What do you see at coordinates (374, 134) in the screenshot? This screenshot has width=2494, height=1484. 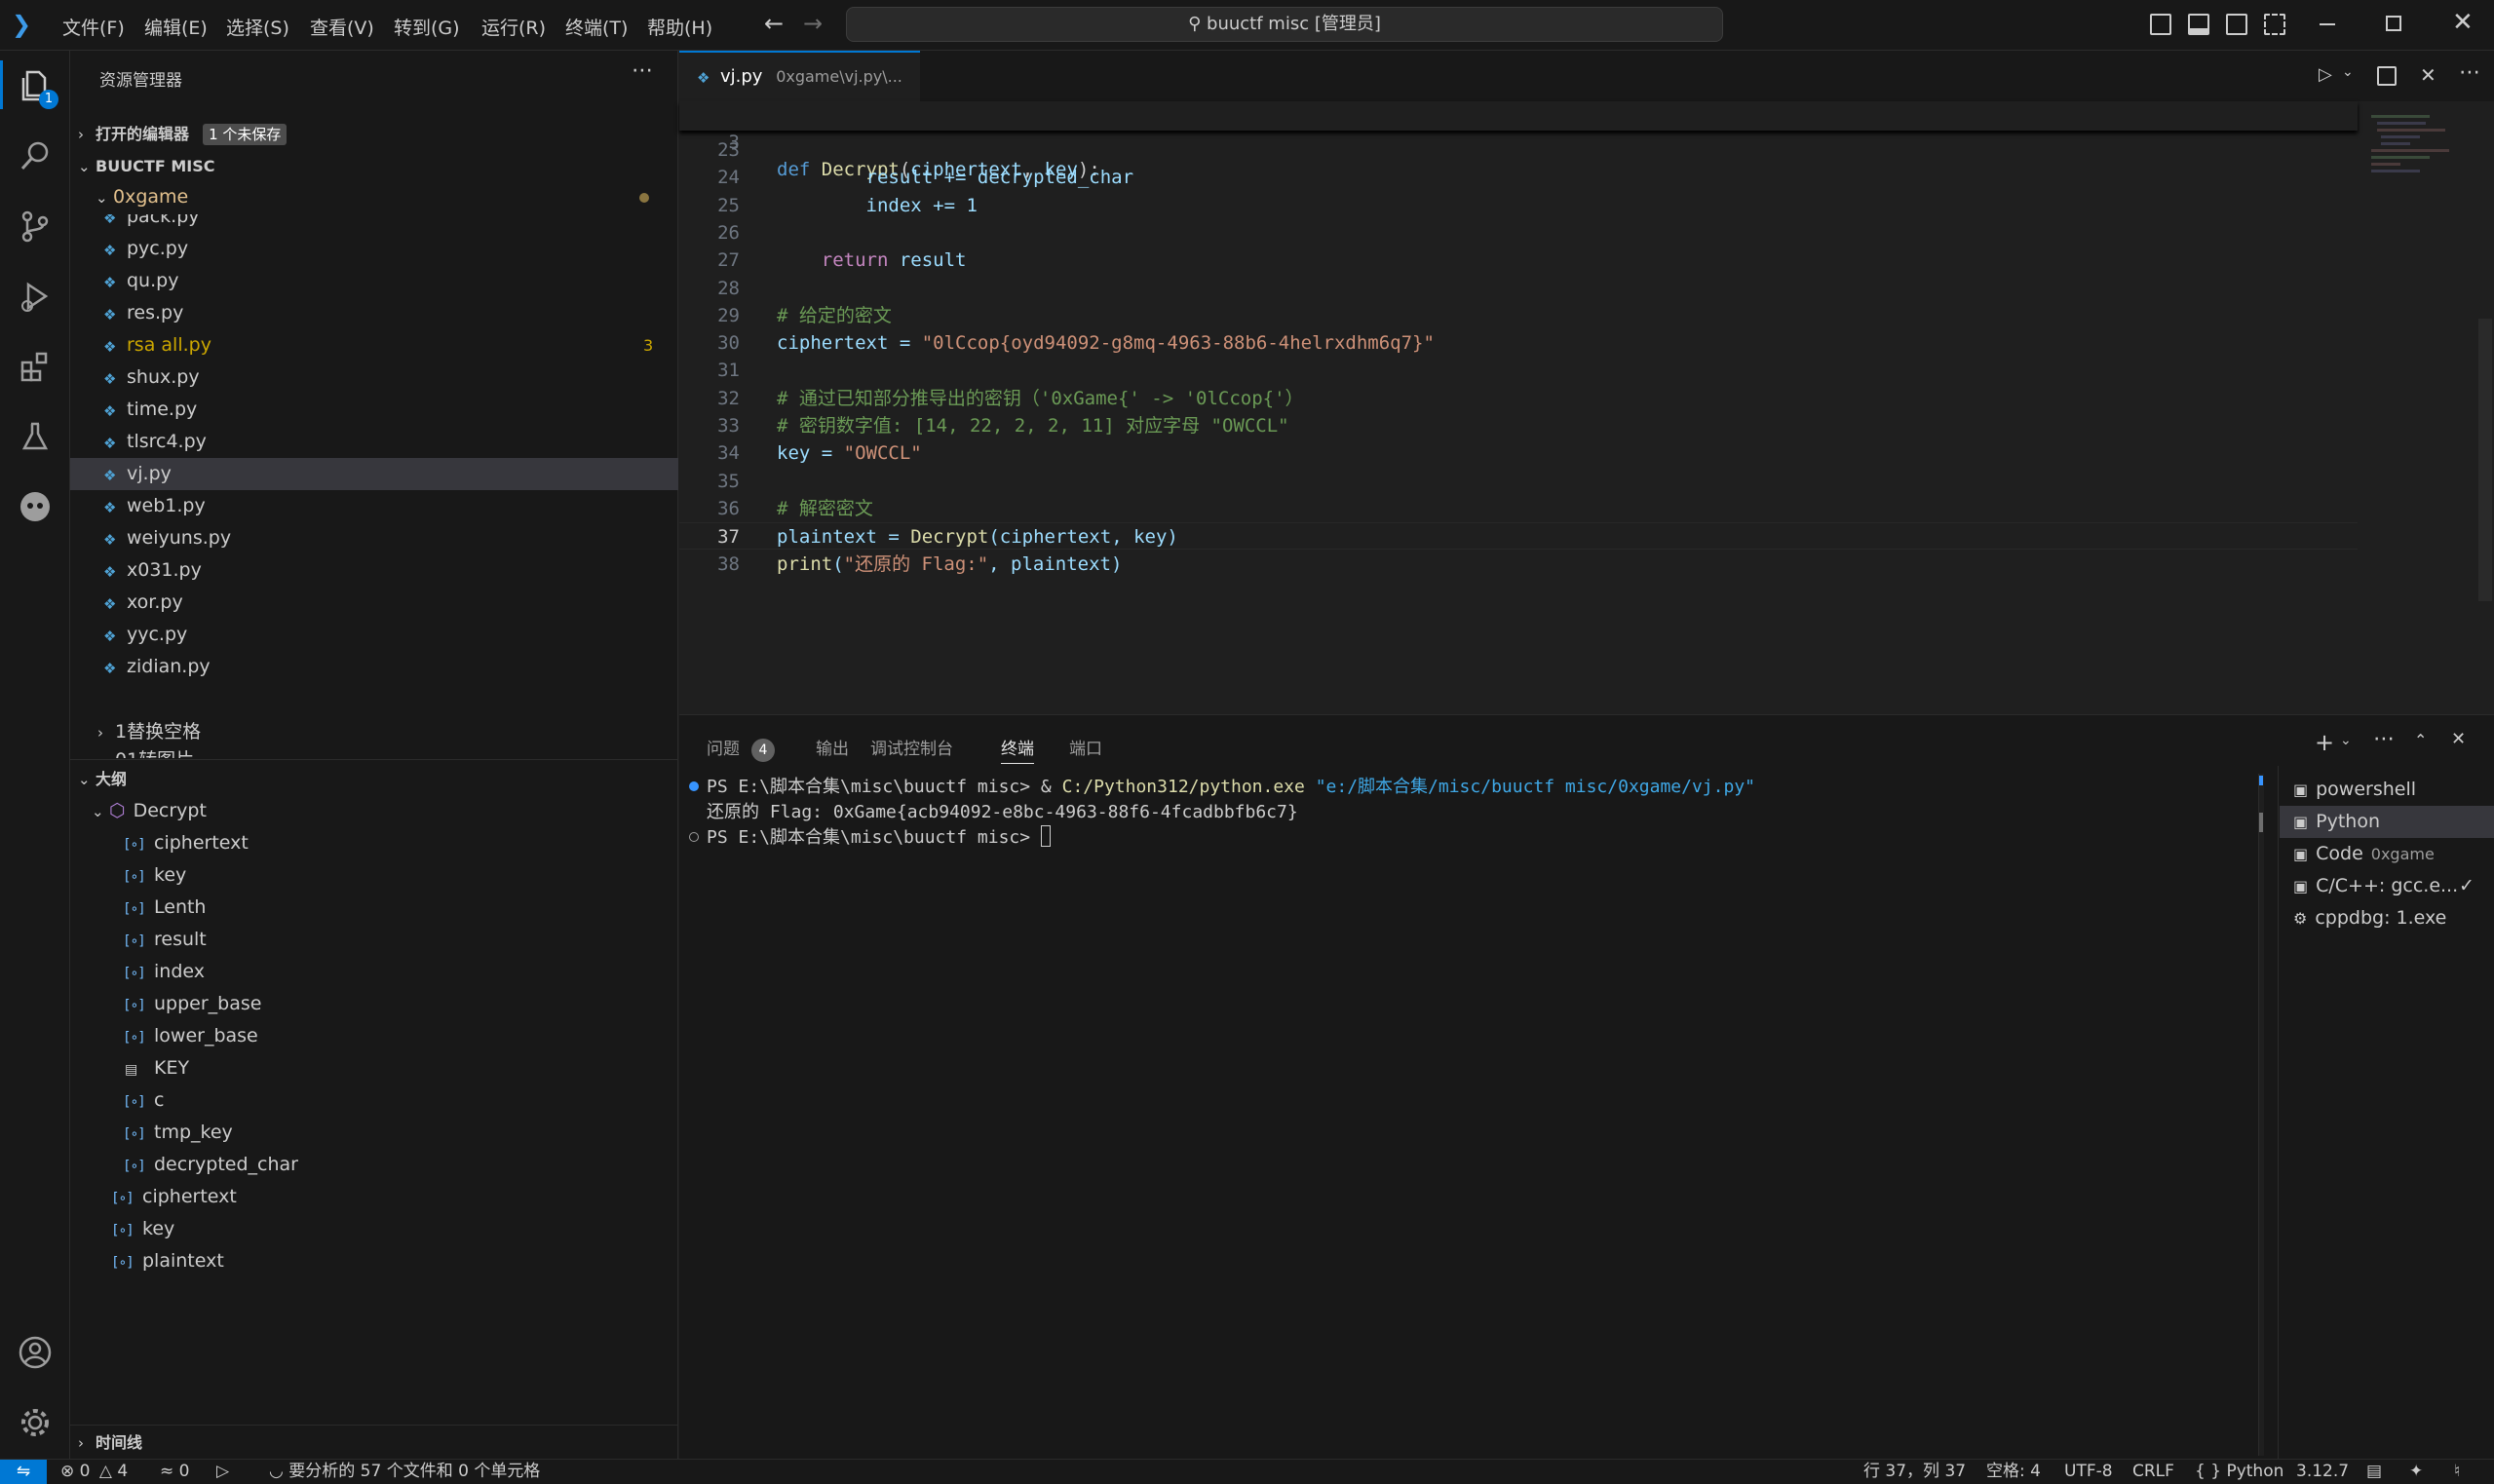 I see `open-editors-section: › 打开的编辑器 1 个未保存` at bounding box center [374, 134].